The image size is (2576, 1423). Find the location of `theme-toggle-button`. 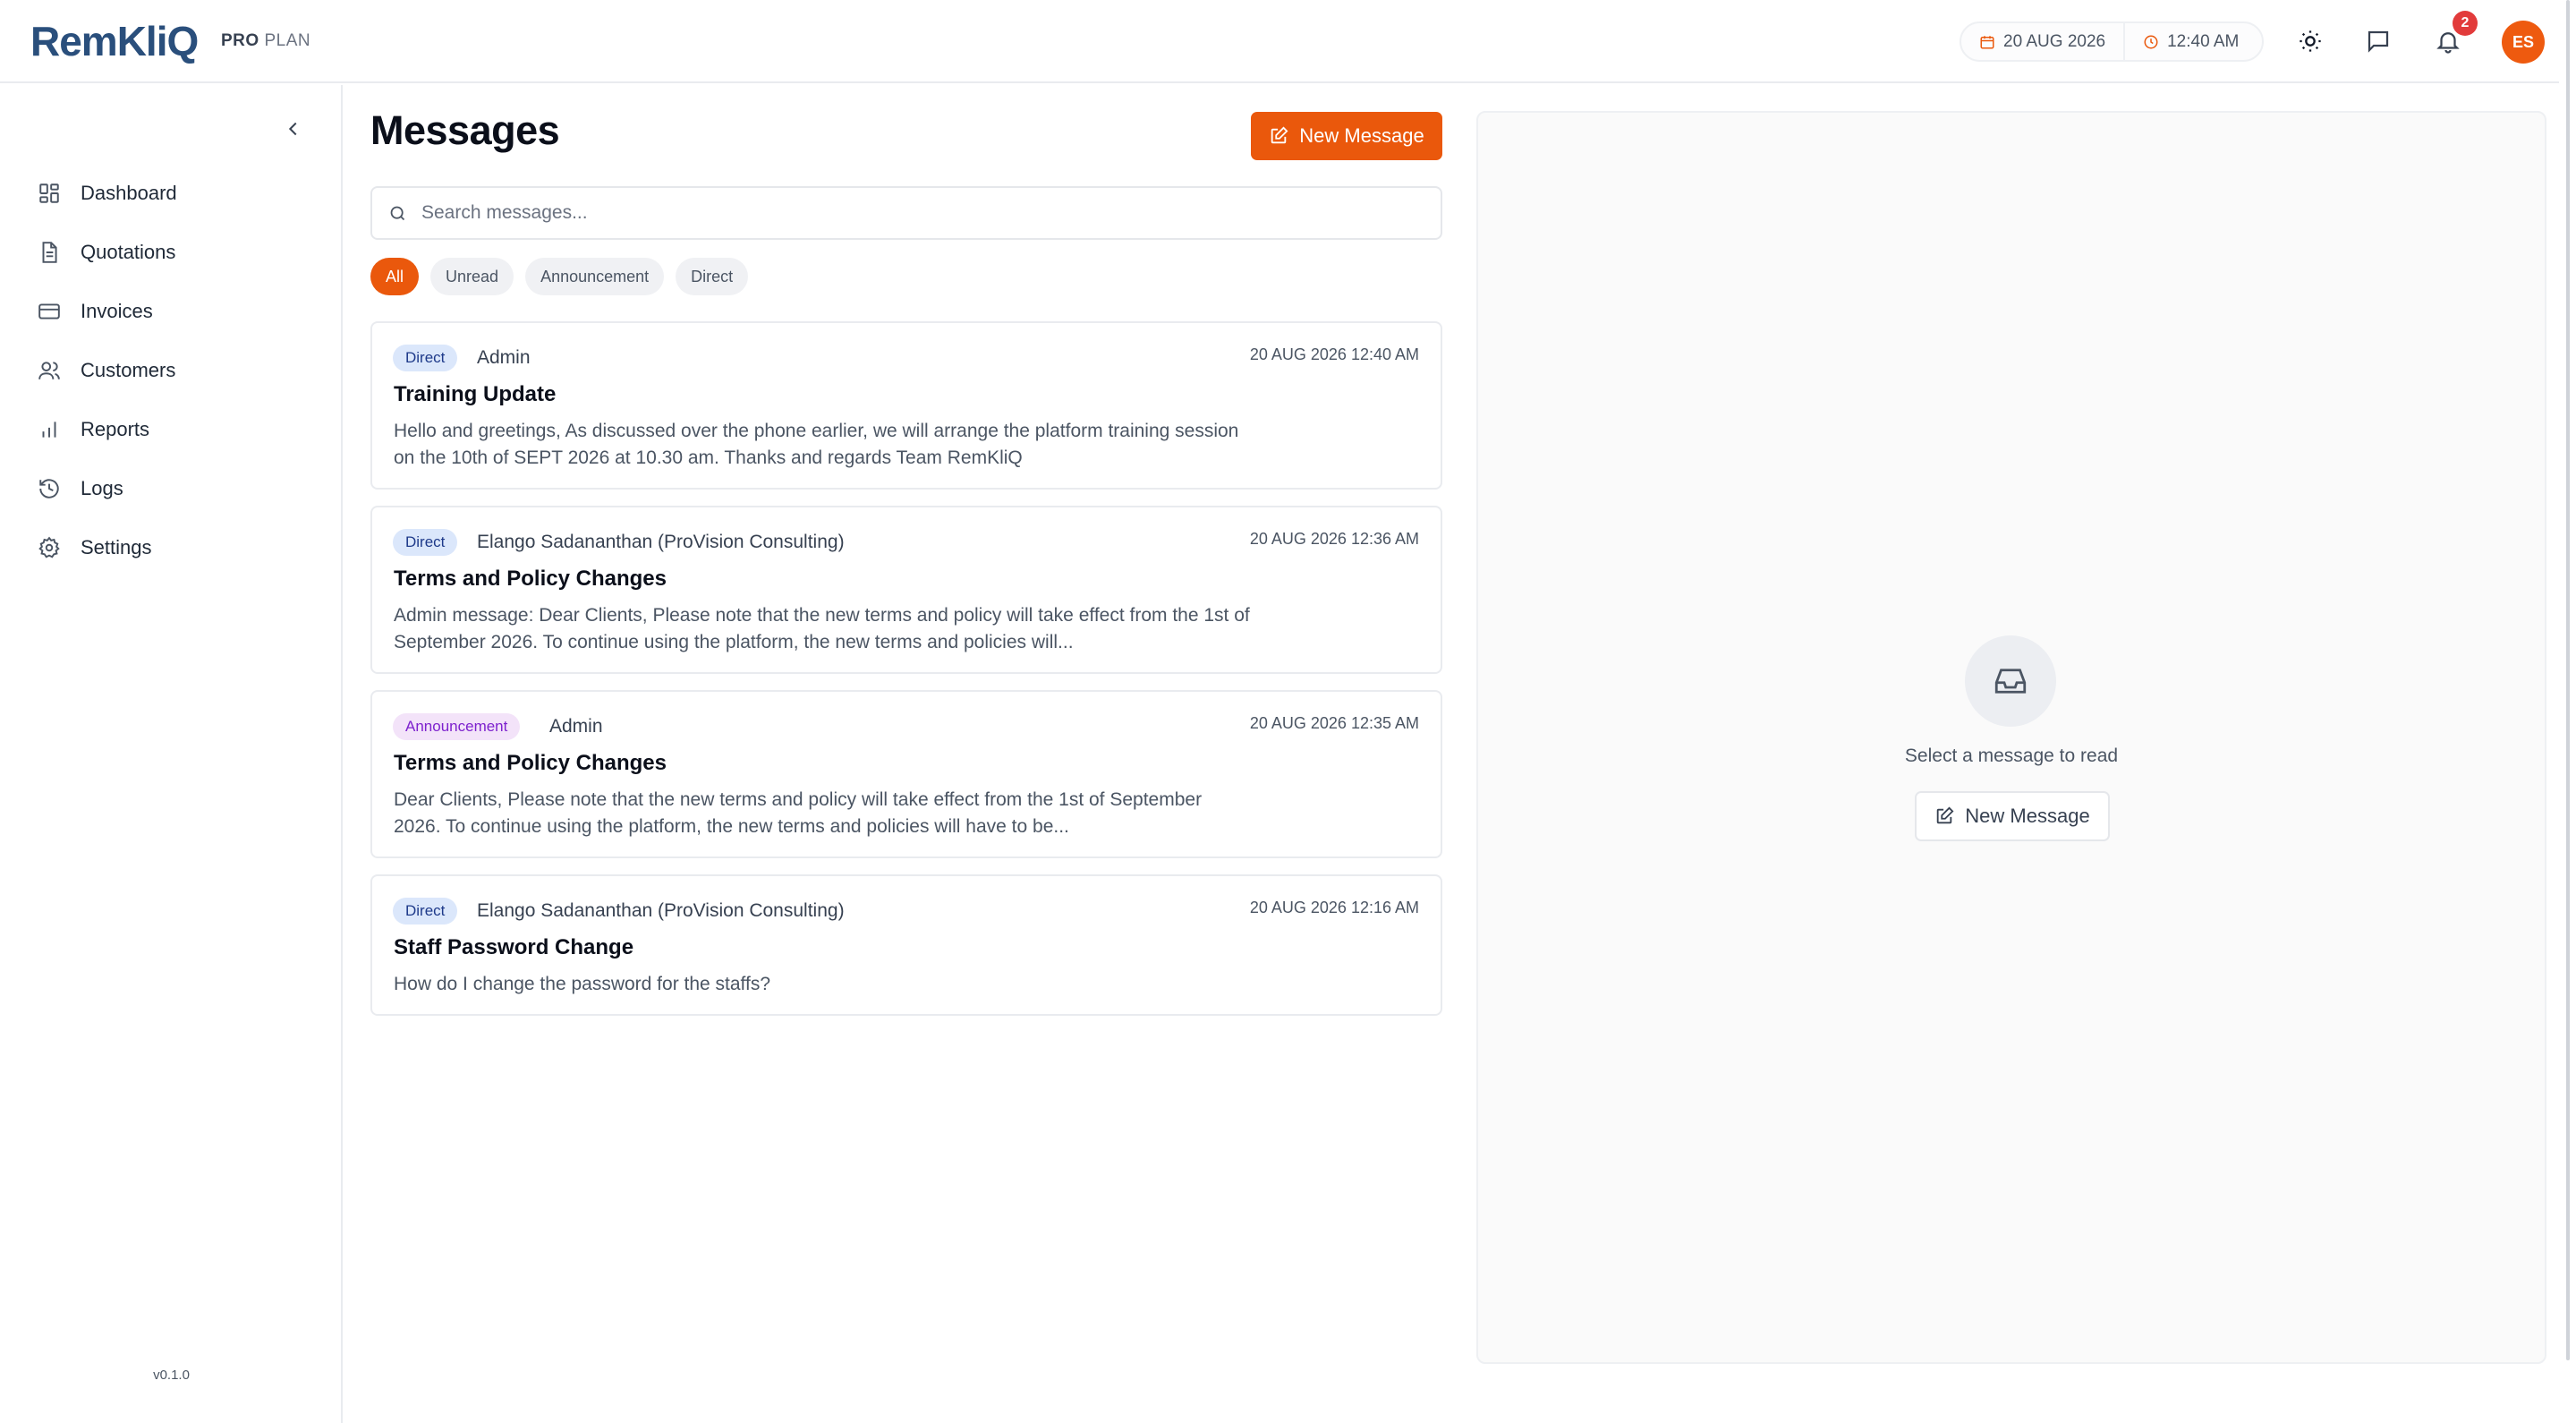

theme-toggle-button is located at coordinates (2310, 41).